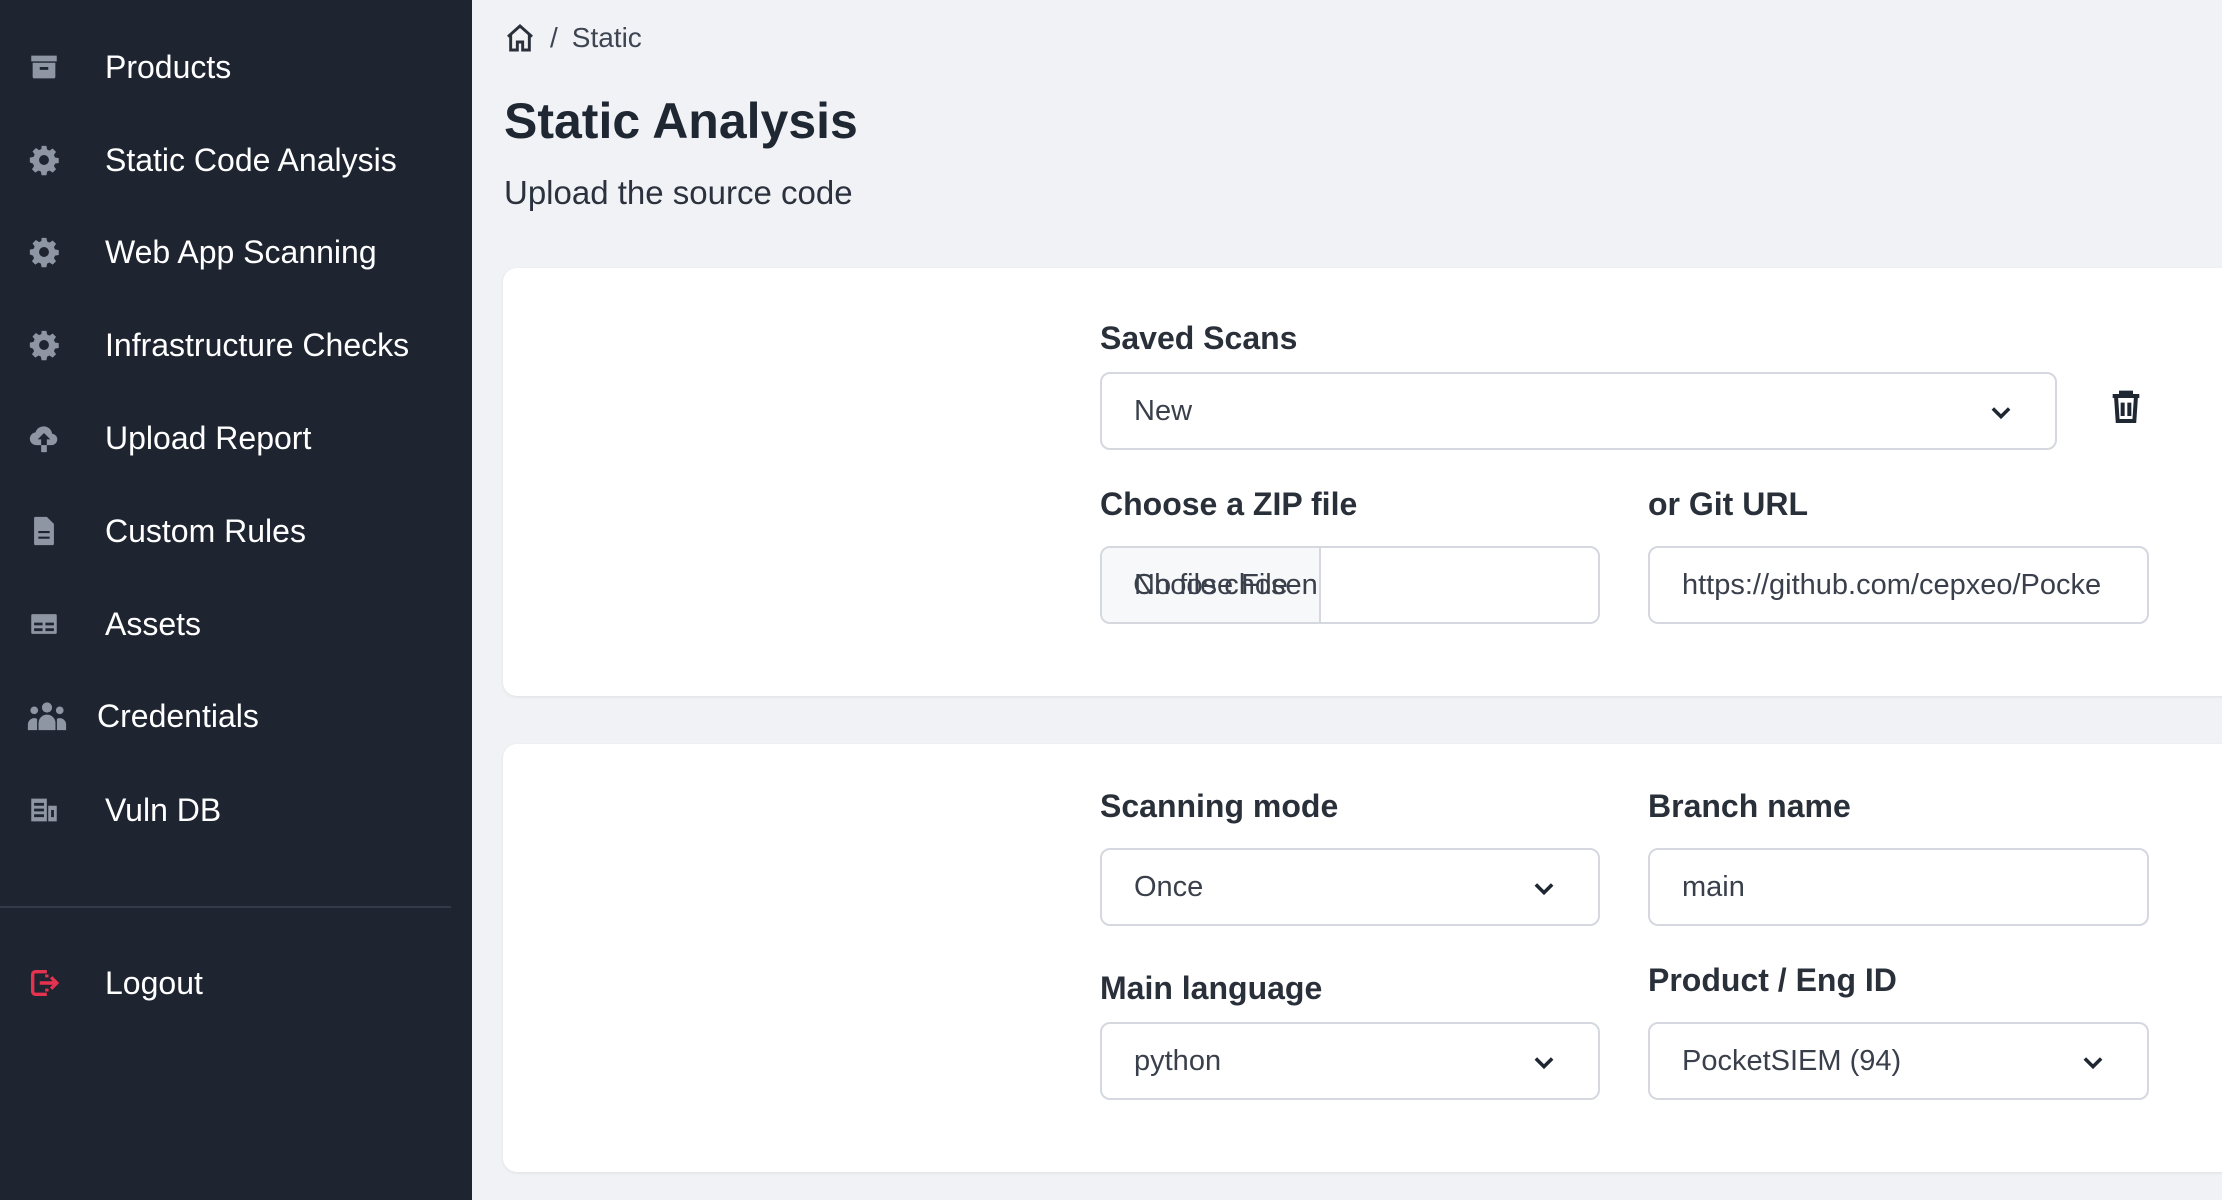 The image size is (2222, 1200). I want to click on sidebar-item-products: Products, so click(236, 67).